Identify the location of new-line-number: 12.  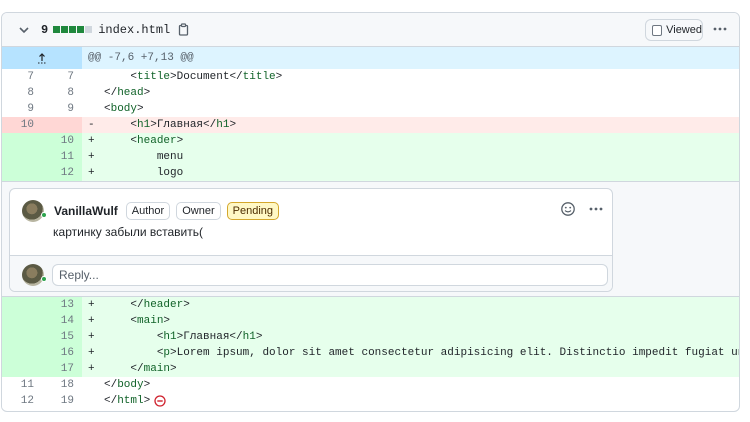
(62, 173).